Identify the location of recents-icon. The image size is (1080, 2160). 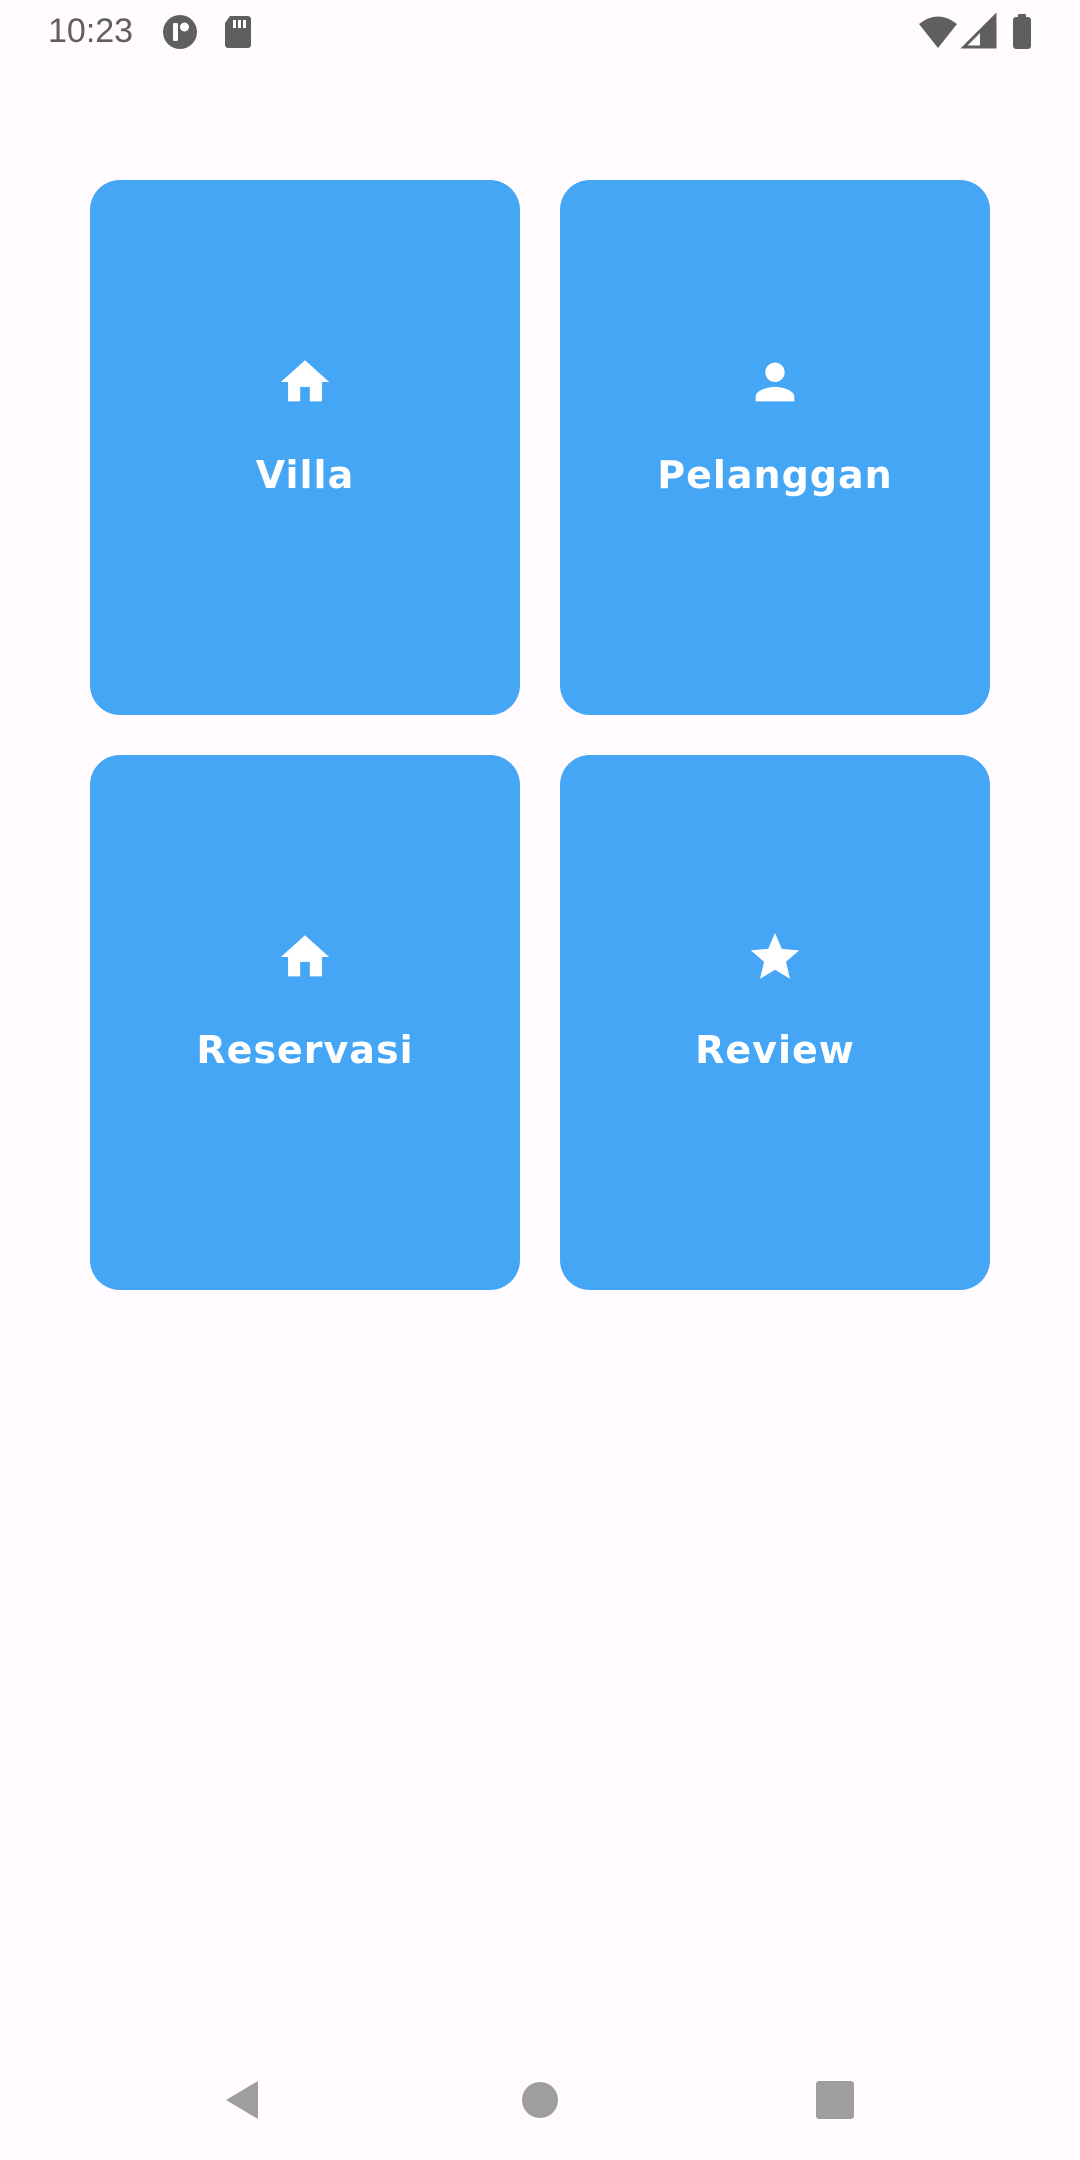
(835, 2100).